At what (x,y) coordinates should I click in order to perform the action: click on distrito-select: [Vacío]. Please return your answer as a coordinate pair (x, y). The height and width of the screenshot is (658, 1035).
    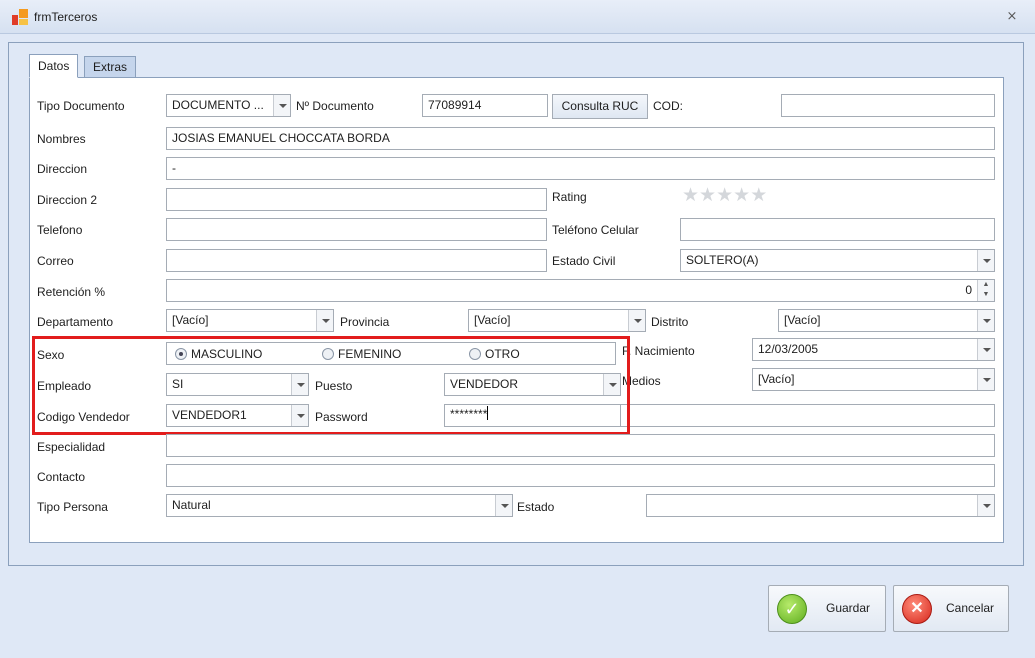
    Looking at the image, I should click on (886, 320).